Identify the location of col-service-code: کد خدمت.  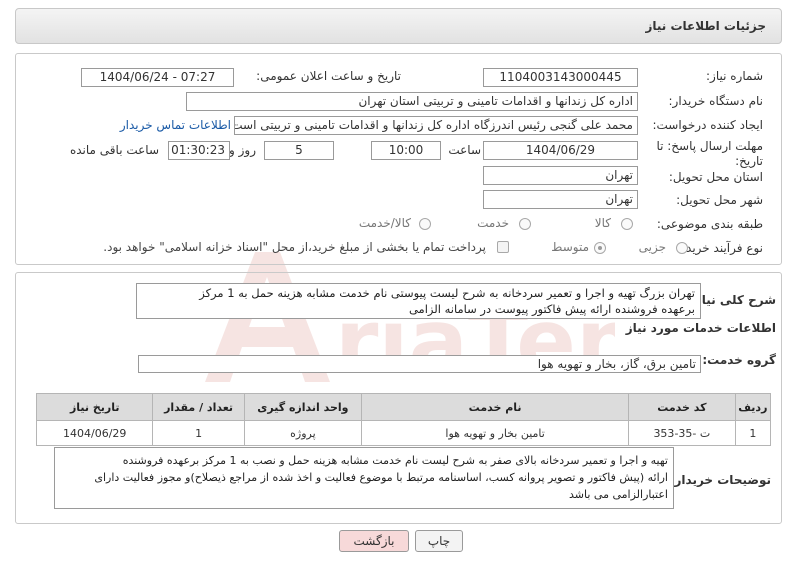
(682, 407).